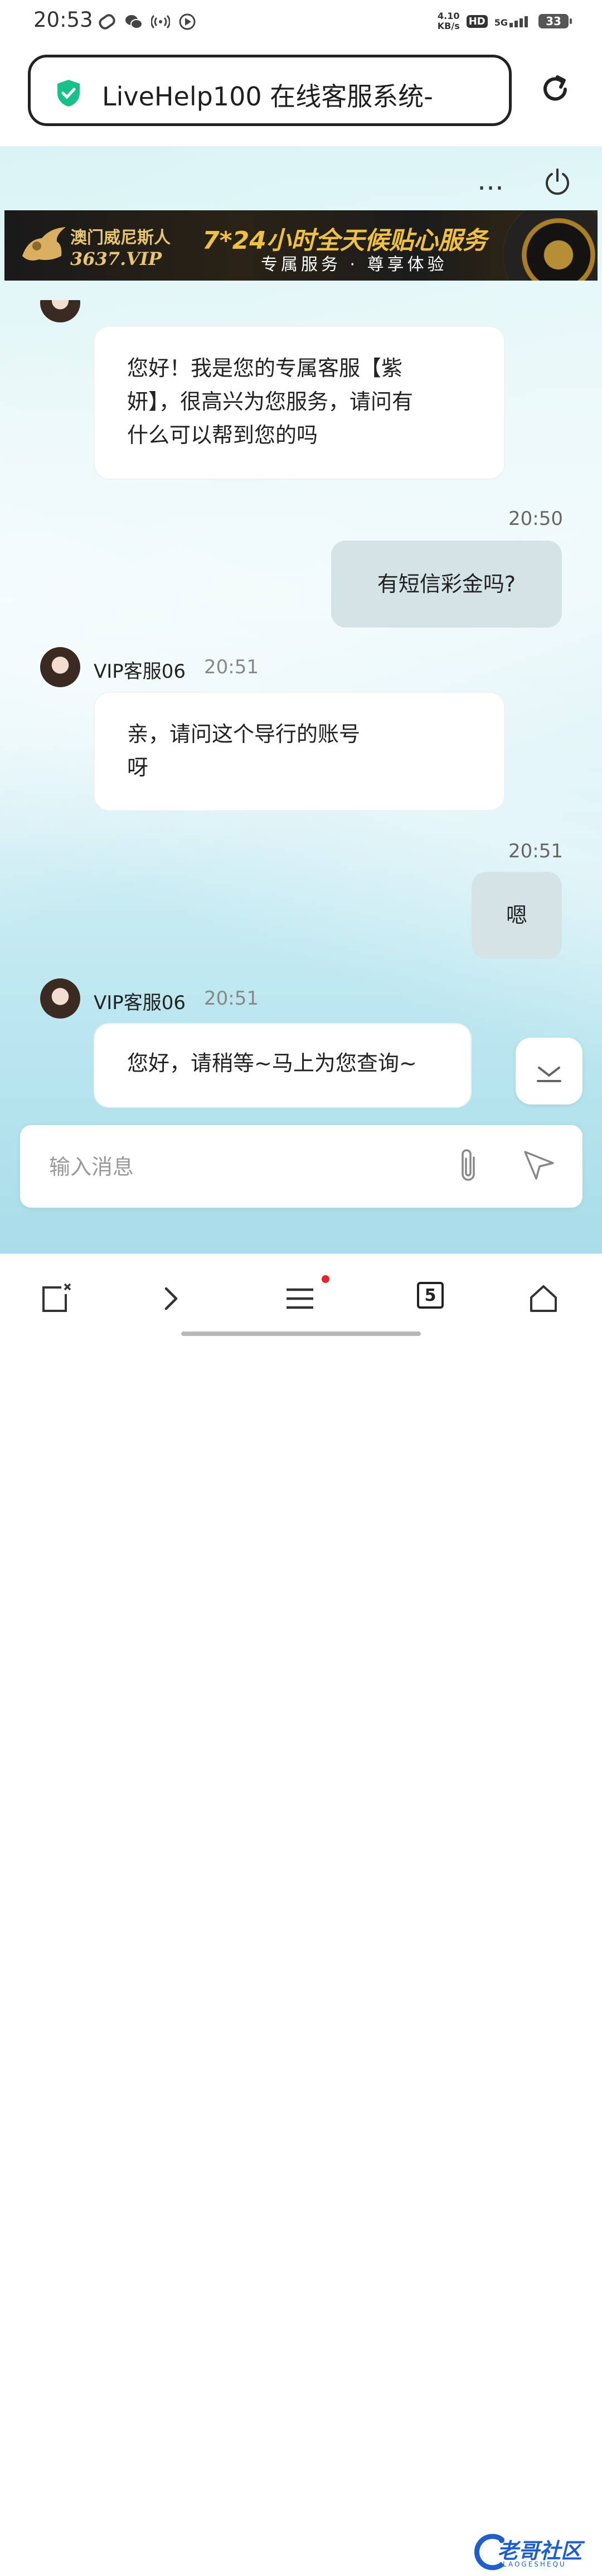  I want to click on banner-brand-site: 3637.VIP, so click(116, 258).